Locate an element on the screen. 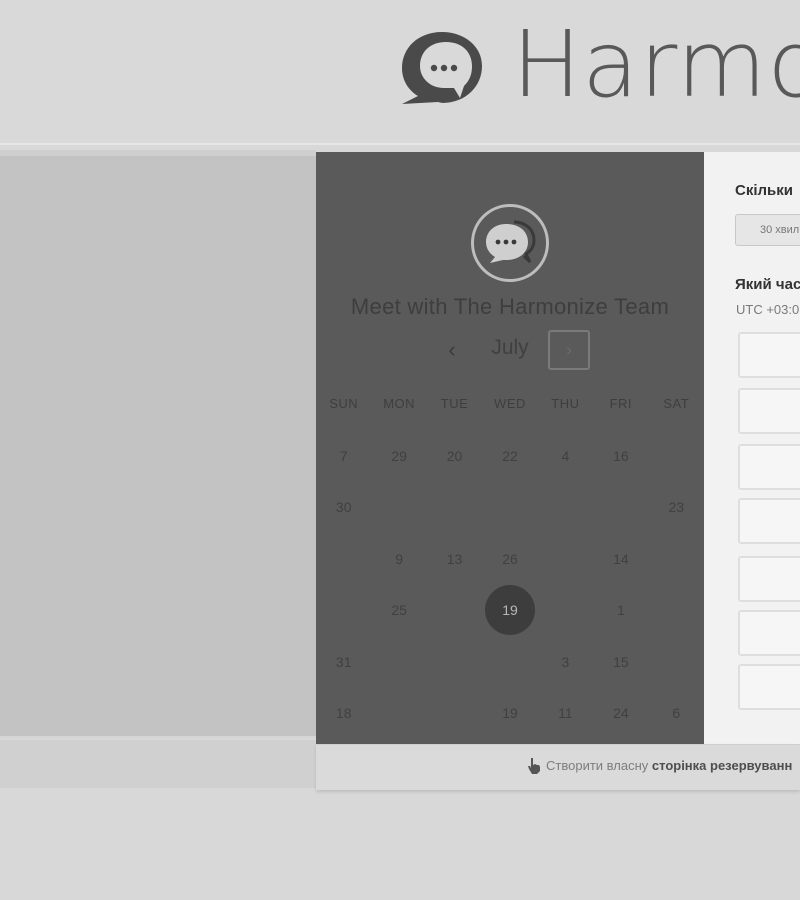 This screenshot has width=800, height=900. calendar-day-number: 1 is located at coordinates (620, 610).